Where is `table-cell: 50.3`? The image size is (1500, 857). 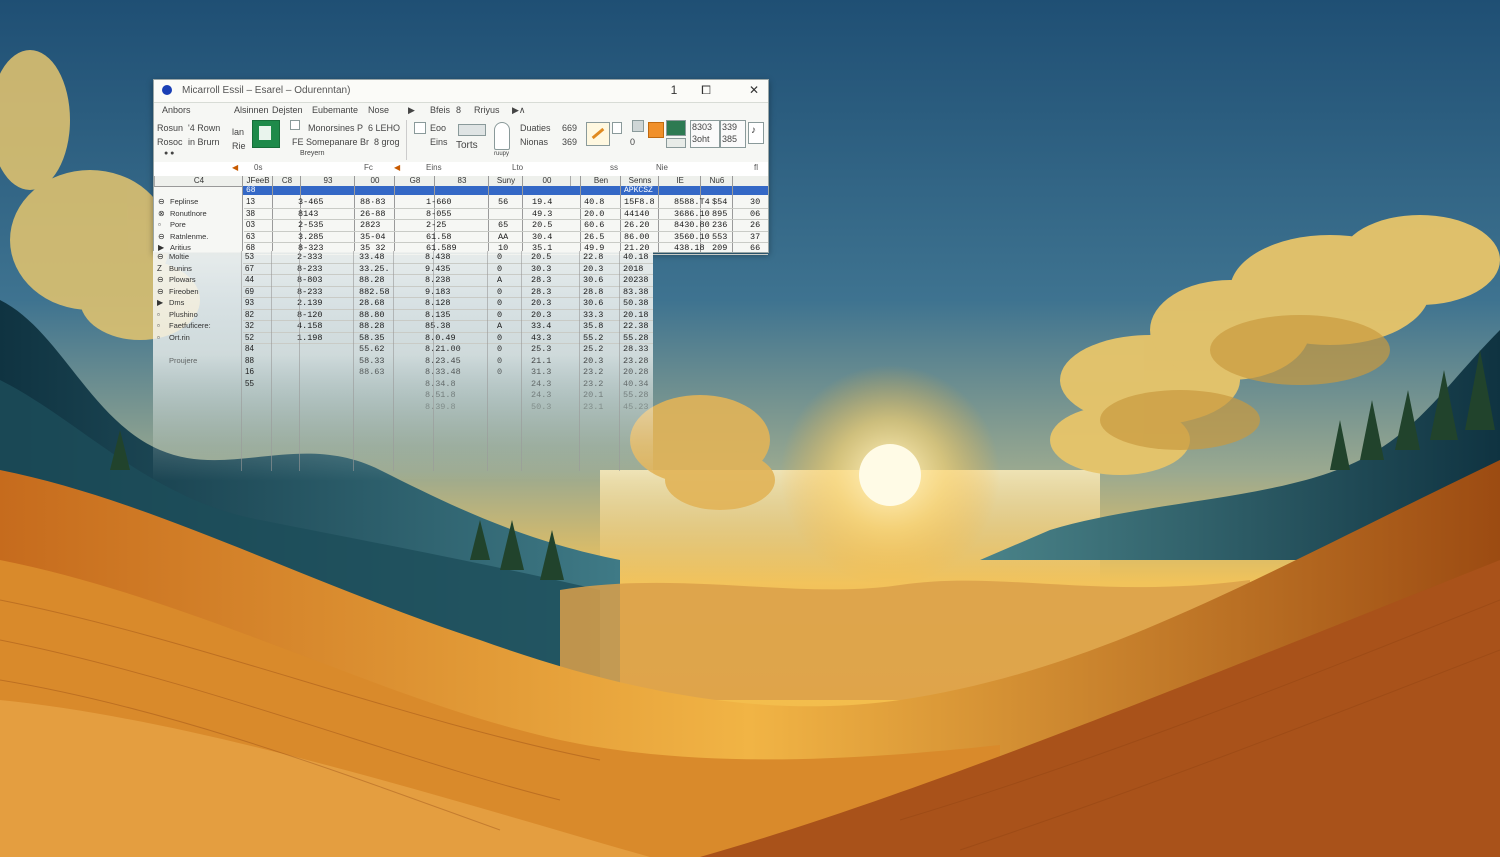 table-cell: 50.3 is located at coordinates (541, 407).